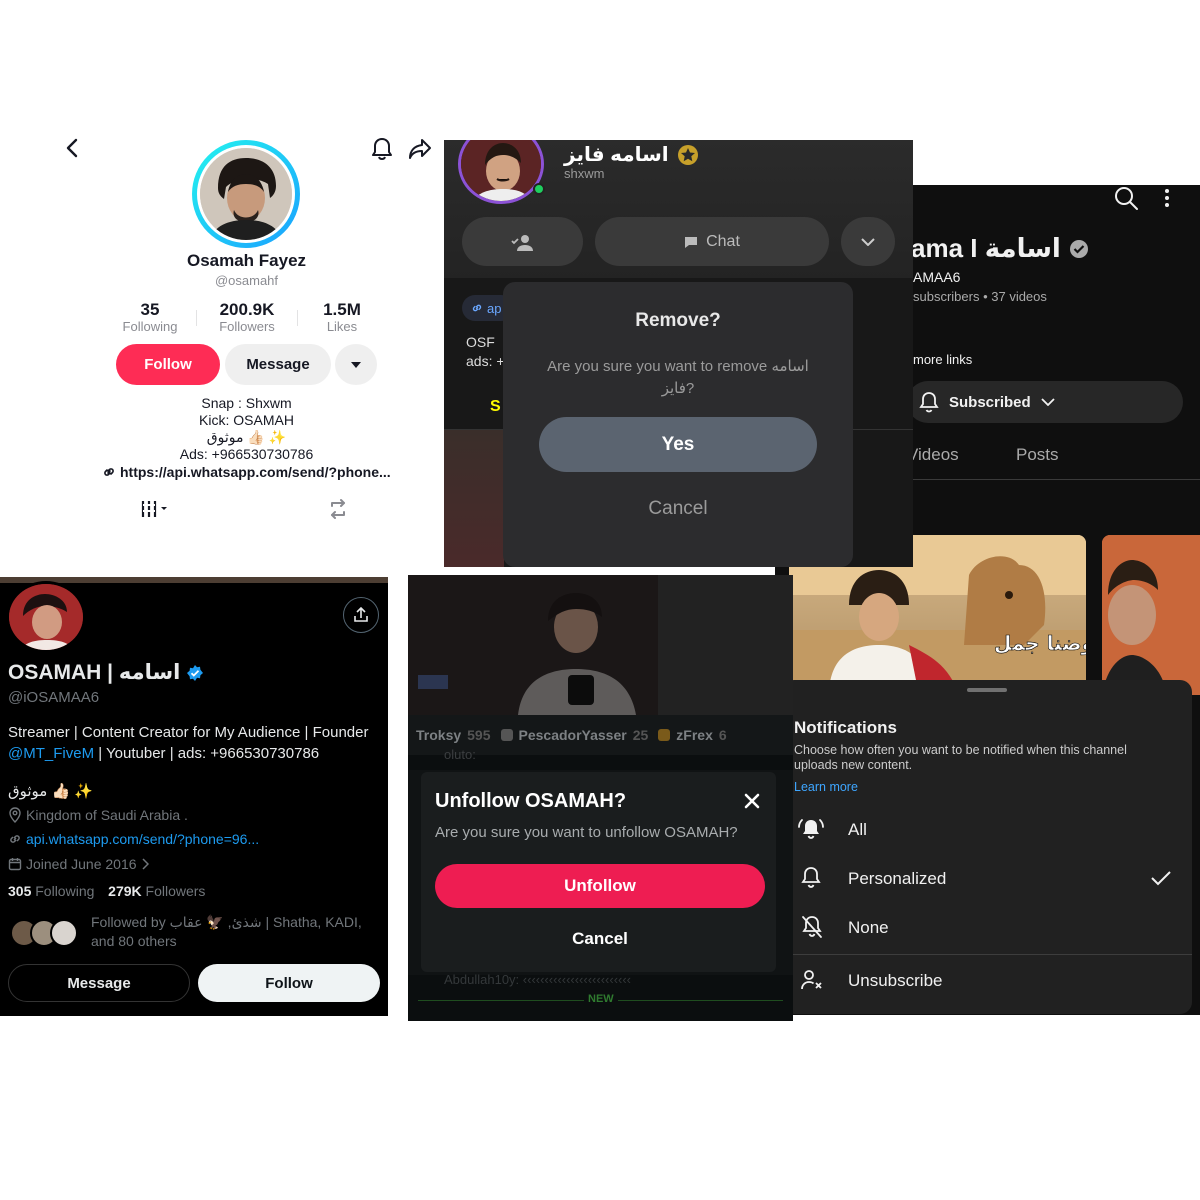 The width and height of the screenshot is (1200, 1200). Describe the element at coordinates (124, 891) in the screenshot. I see `followers-count: 279K` at that location.